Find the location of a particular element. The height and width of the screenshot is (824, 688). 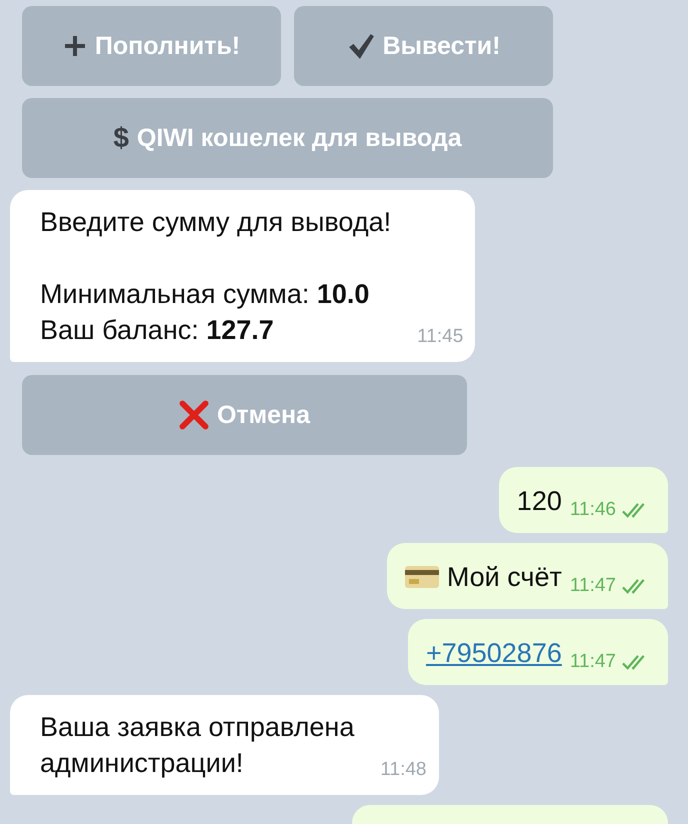

plus-icon is located at coordinates (74, 46).